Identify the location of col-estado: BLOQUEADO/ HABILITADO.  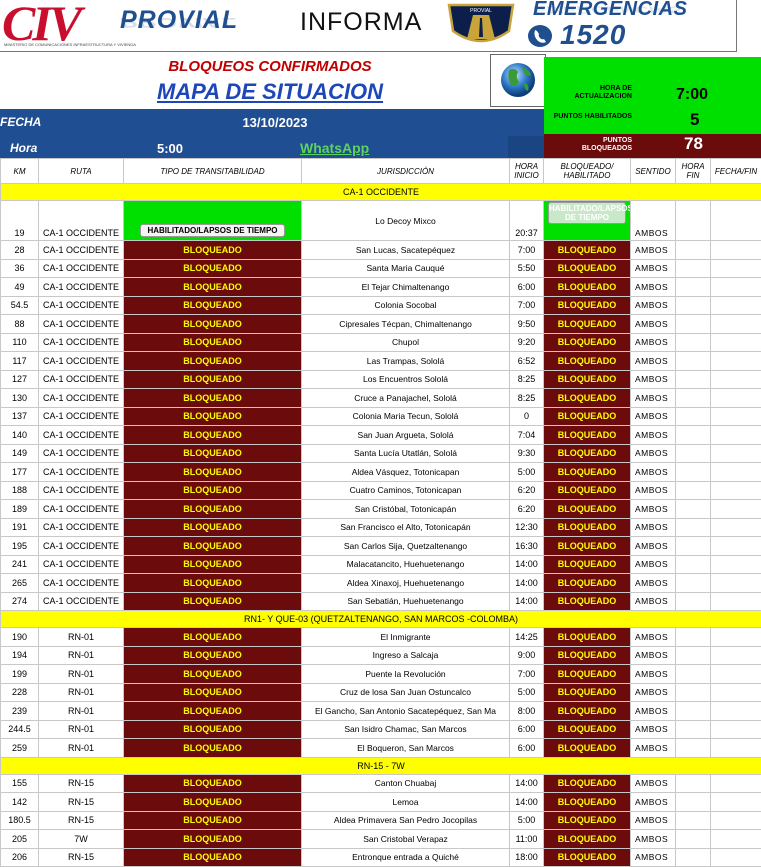
(587, 171).